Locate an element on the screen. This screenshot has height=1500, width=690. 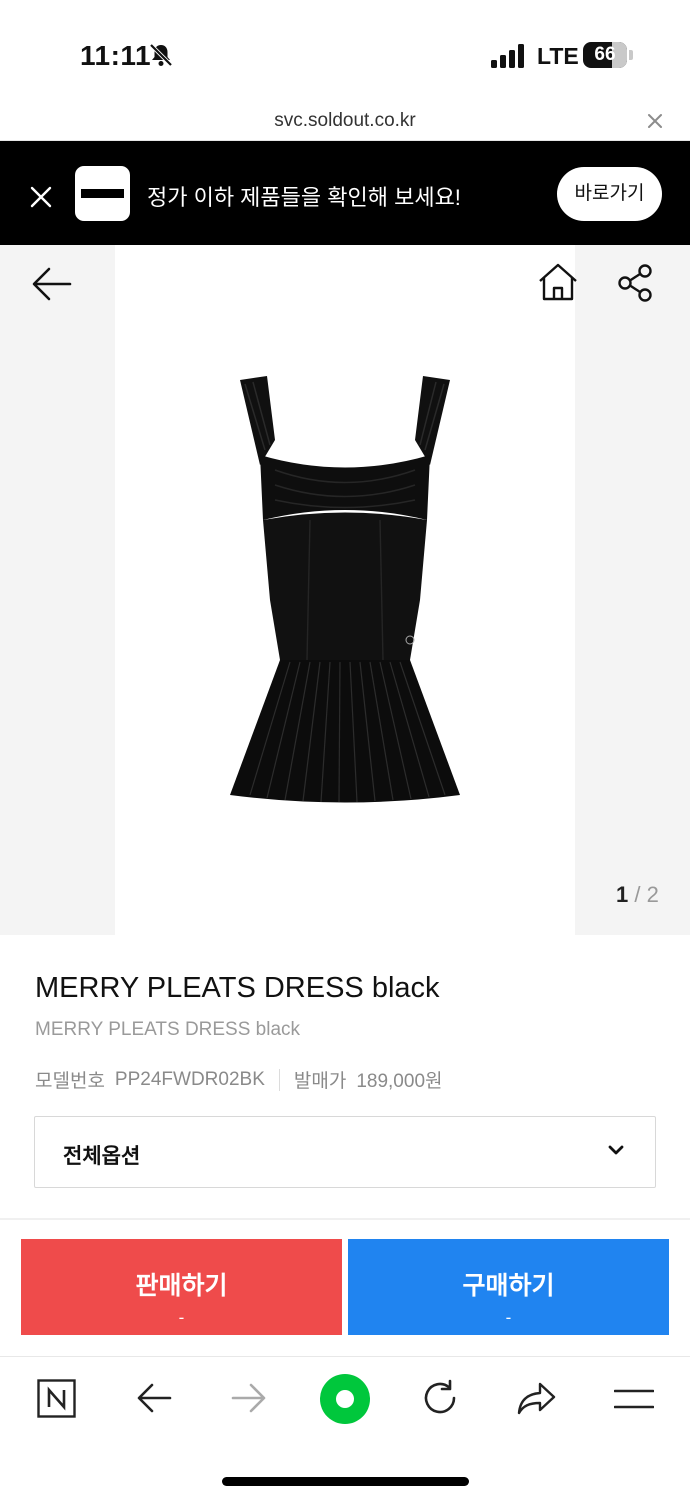
bell-muted-icon is located at coordinates (161, 55).